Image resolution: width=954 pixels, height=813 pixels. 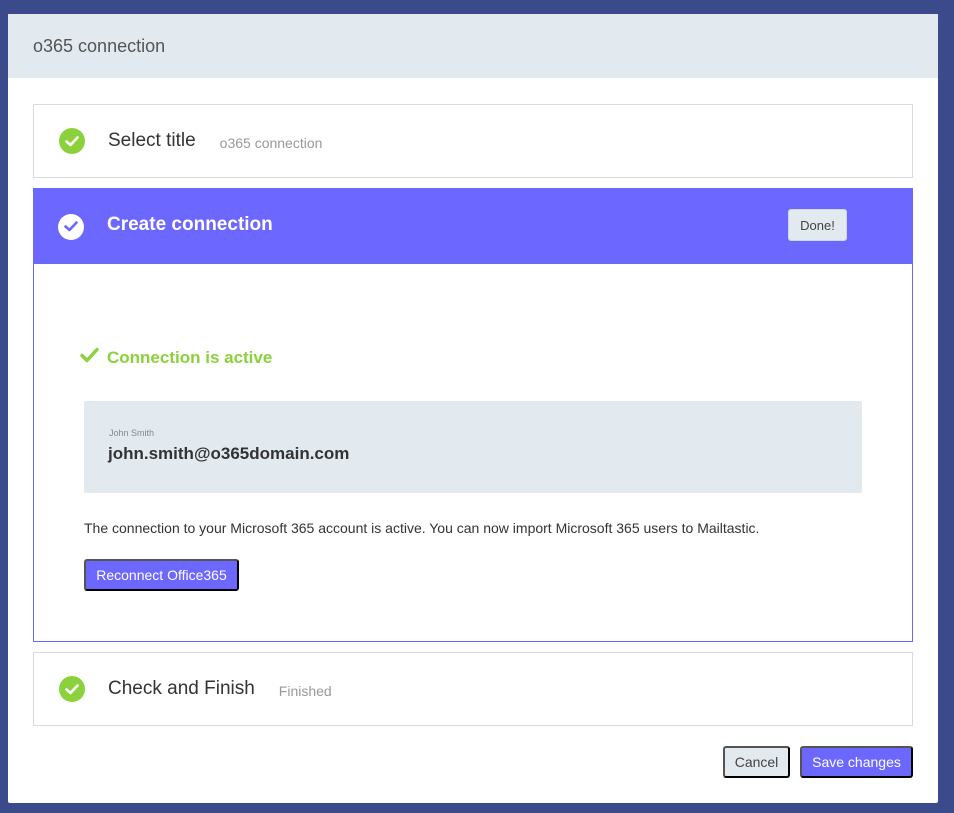 I want to click on step-title: Create connection, so click(x=190, y=224).